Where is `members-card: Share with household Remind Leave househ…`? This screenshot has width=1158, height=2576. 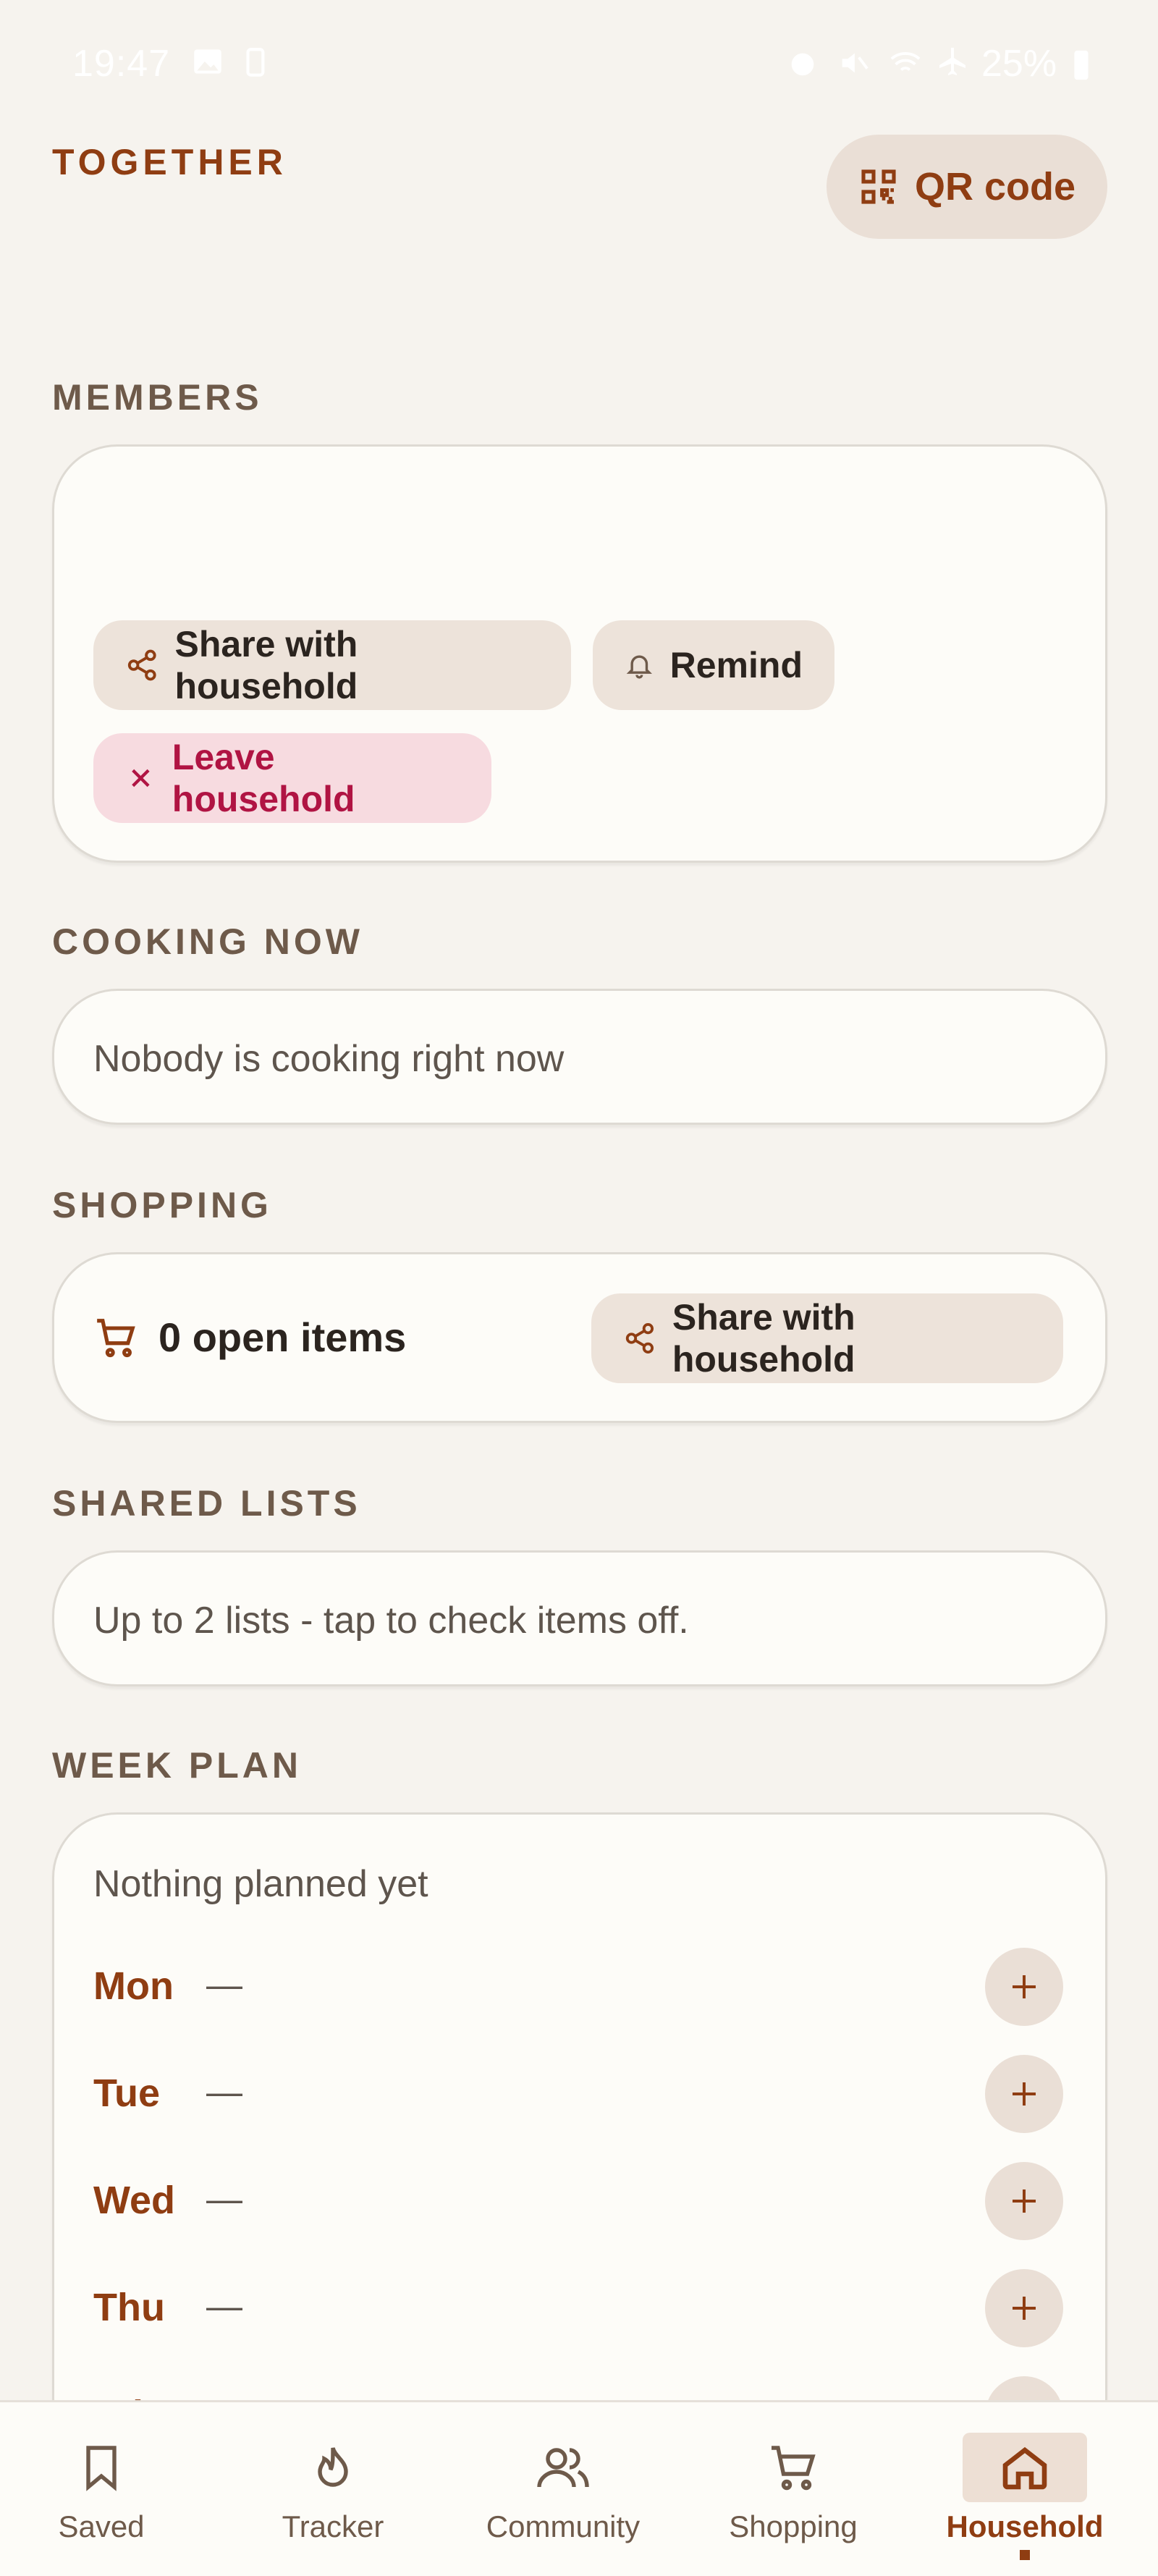
members-card: Share with household Remind Leave househ… is located at coordinates (579, 653).